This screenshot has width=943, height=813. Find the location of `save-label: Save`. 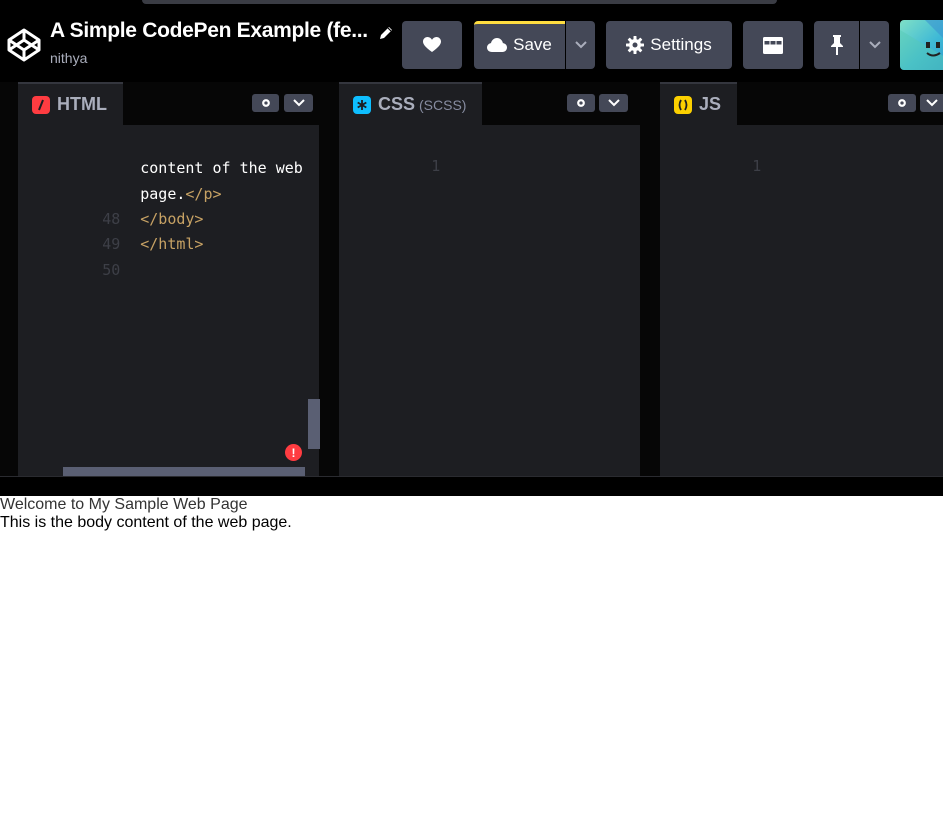

save-label: Save is located at coordinates (532, 44).